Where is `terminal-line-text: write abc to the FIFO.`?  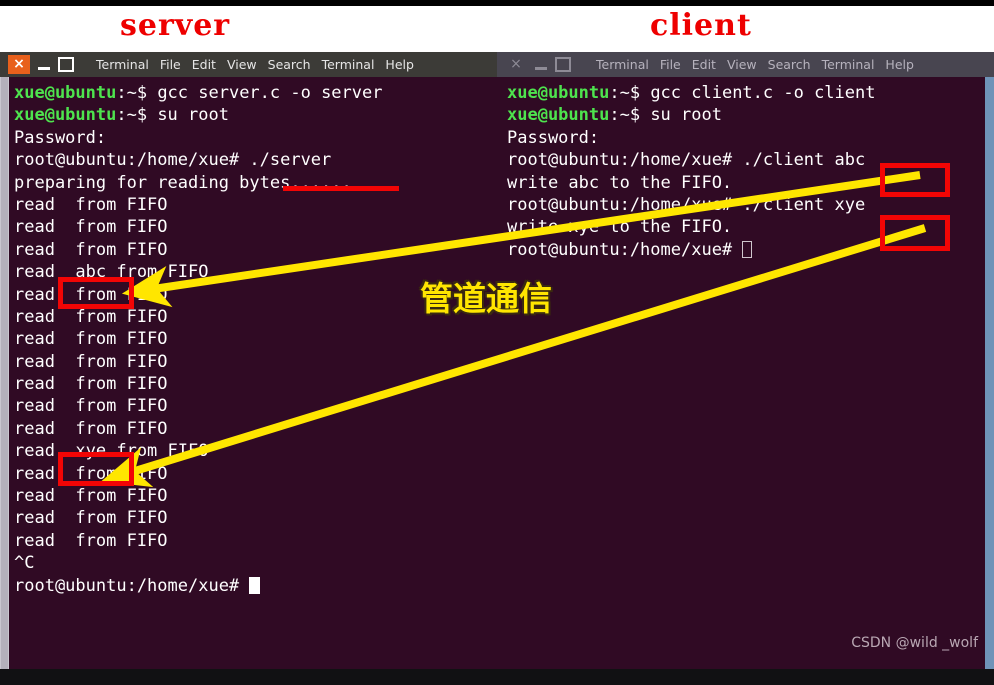
terminal-line-text: write abc to the FIFO. is located at coordinates (620, 182).